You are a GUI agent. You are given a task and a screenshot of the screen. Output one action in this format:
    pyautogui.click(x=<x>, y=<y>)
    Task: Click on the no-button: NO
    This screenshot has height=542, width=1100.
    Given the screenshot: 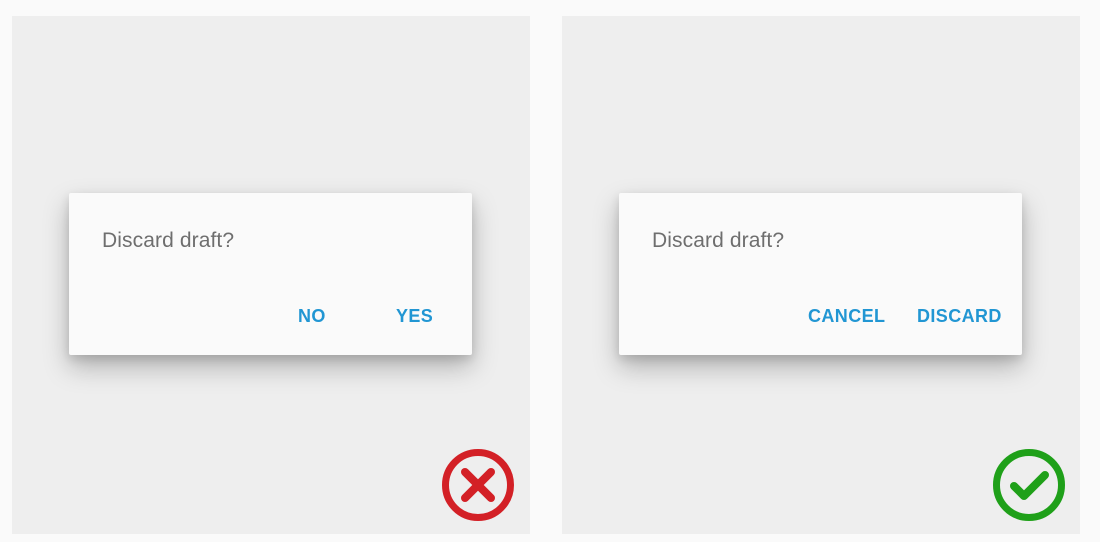 What is the action you would take?
    pyautogui.click(x=312, y=316)
    